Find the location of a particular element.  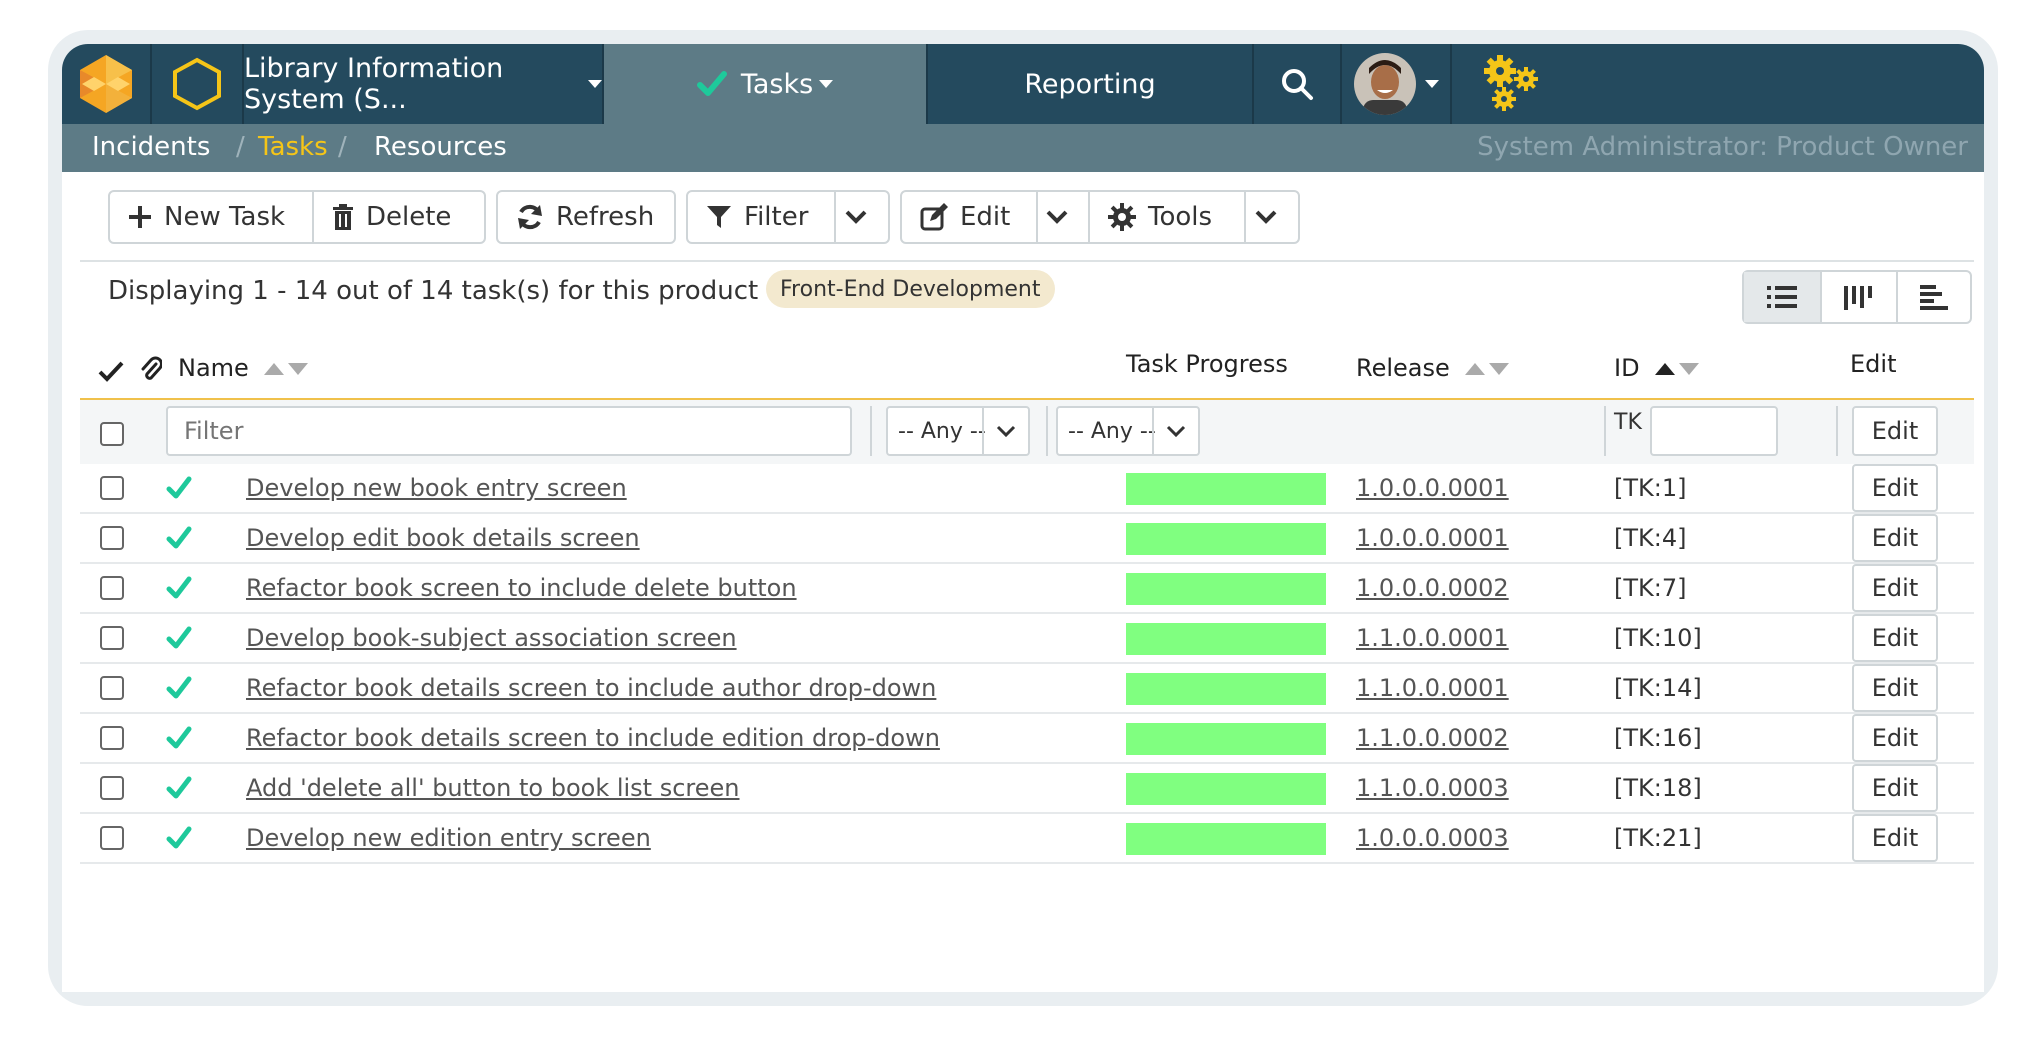

user-menu is located at coordinates (1397, 84).